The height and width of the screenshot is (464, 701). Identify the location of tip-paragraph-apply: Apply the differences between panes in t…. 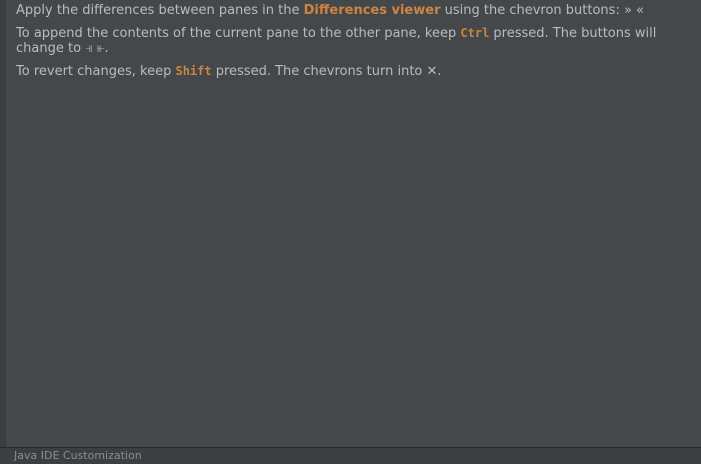
(358, 10).